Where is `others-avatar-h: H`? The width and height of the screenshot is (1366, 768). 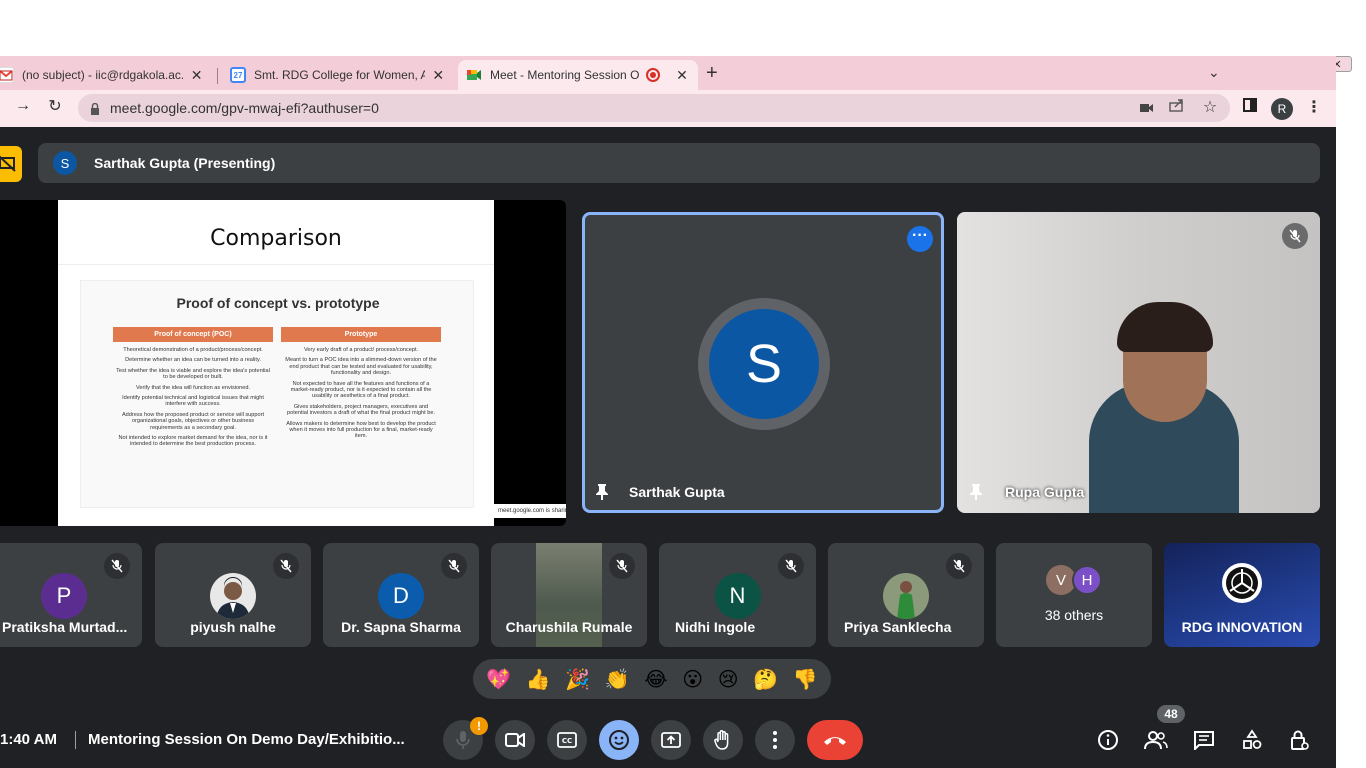
others-avatar-h: H is located at coordinates (1087, 580).